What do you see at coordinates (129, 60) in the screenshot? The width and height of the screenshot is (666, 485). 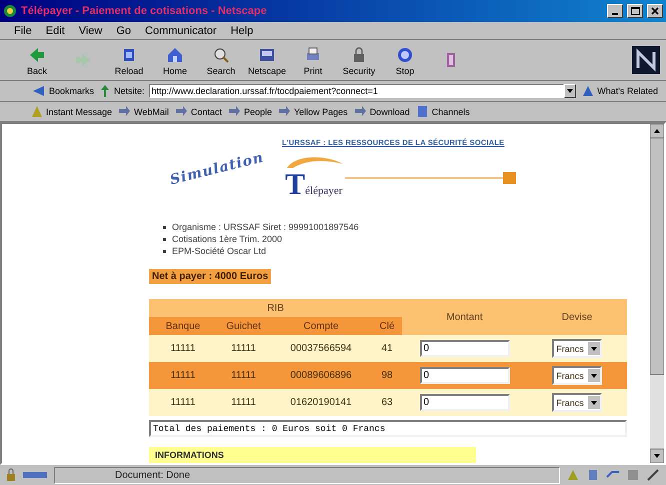 I see `toolbar-button: Reload` at bounding box center [129, 60].